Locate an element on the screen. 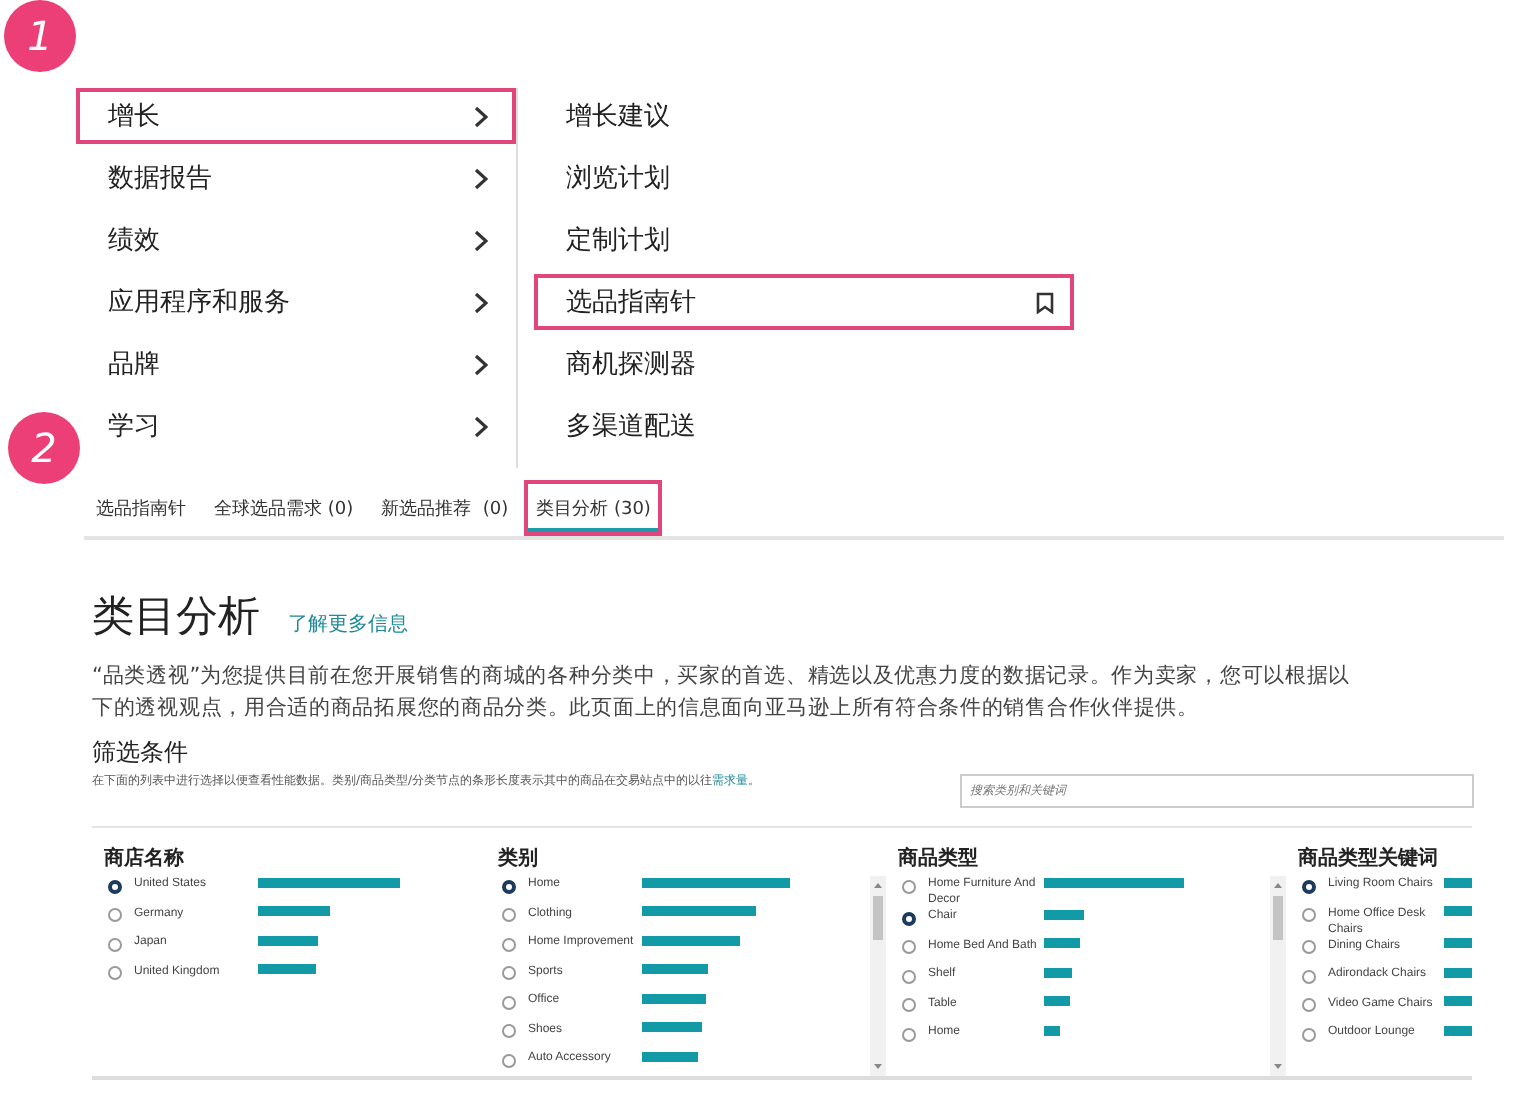  tab: 选品指南针 is located at coordinates (141, 508).